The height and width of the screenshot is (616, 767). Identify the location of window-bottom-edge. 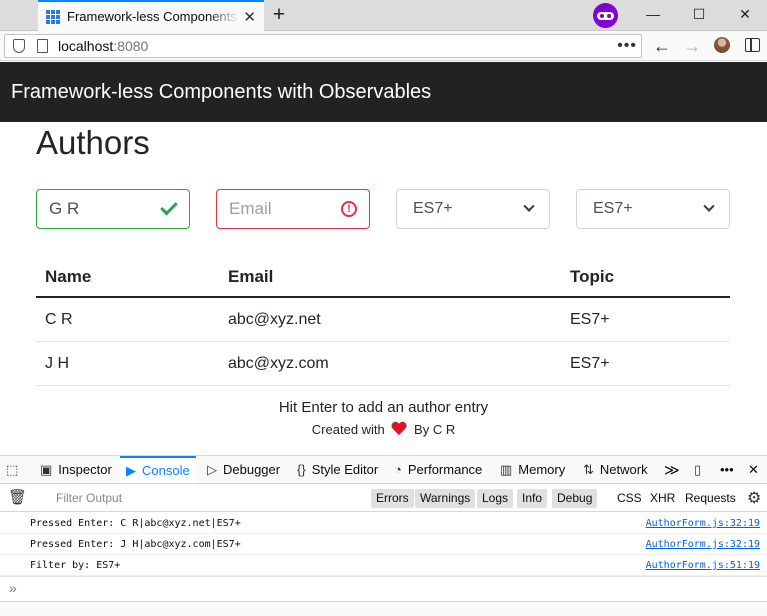
(383, 608).